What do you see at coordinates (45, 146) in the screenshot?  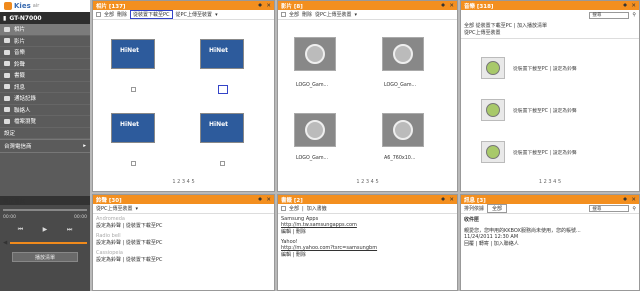 I see `store-link: 台灣電信商 ▸` at bounding box center [45, 146].